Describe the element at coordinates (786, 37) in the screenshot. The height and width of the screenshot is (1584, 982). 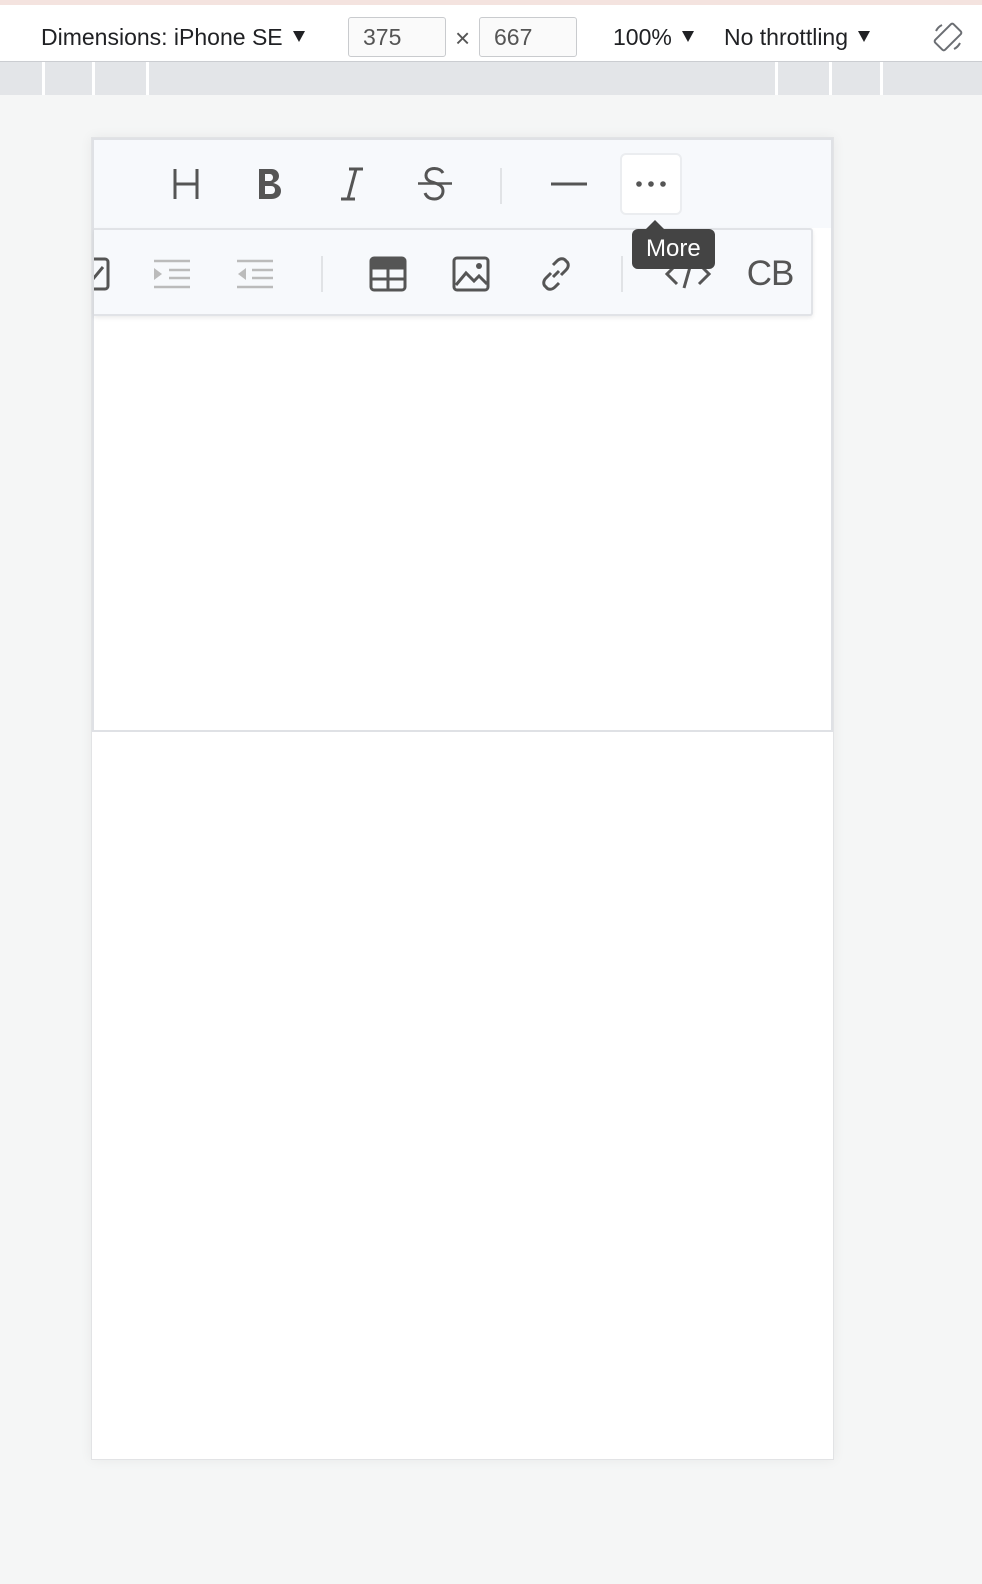
I see `throttling-label: No throttling` at that location.